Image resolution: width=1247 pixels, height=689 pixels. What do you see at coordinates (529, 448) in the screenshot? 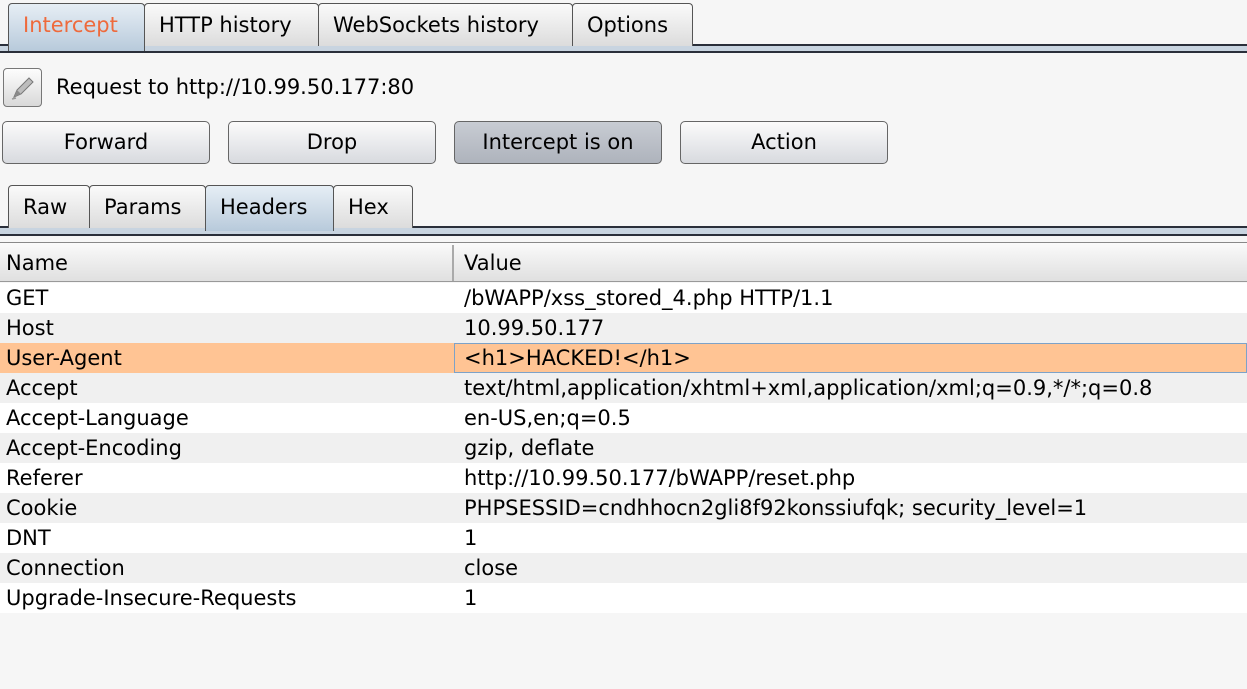
I see `header-value-cell: gzip, deflate` at bounding box center [529, 448].